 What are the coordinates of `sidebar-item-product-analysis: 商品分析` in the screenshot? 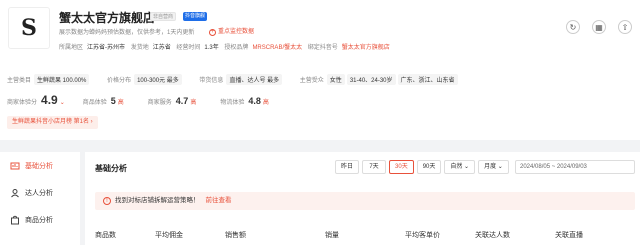 It's located at (40, 219).